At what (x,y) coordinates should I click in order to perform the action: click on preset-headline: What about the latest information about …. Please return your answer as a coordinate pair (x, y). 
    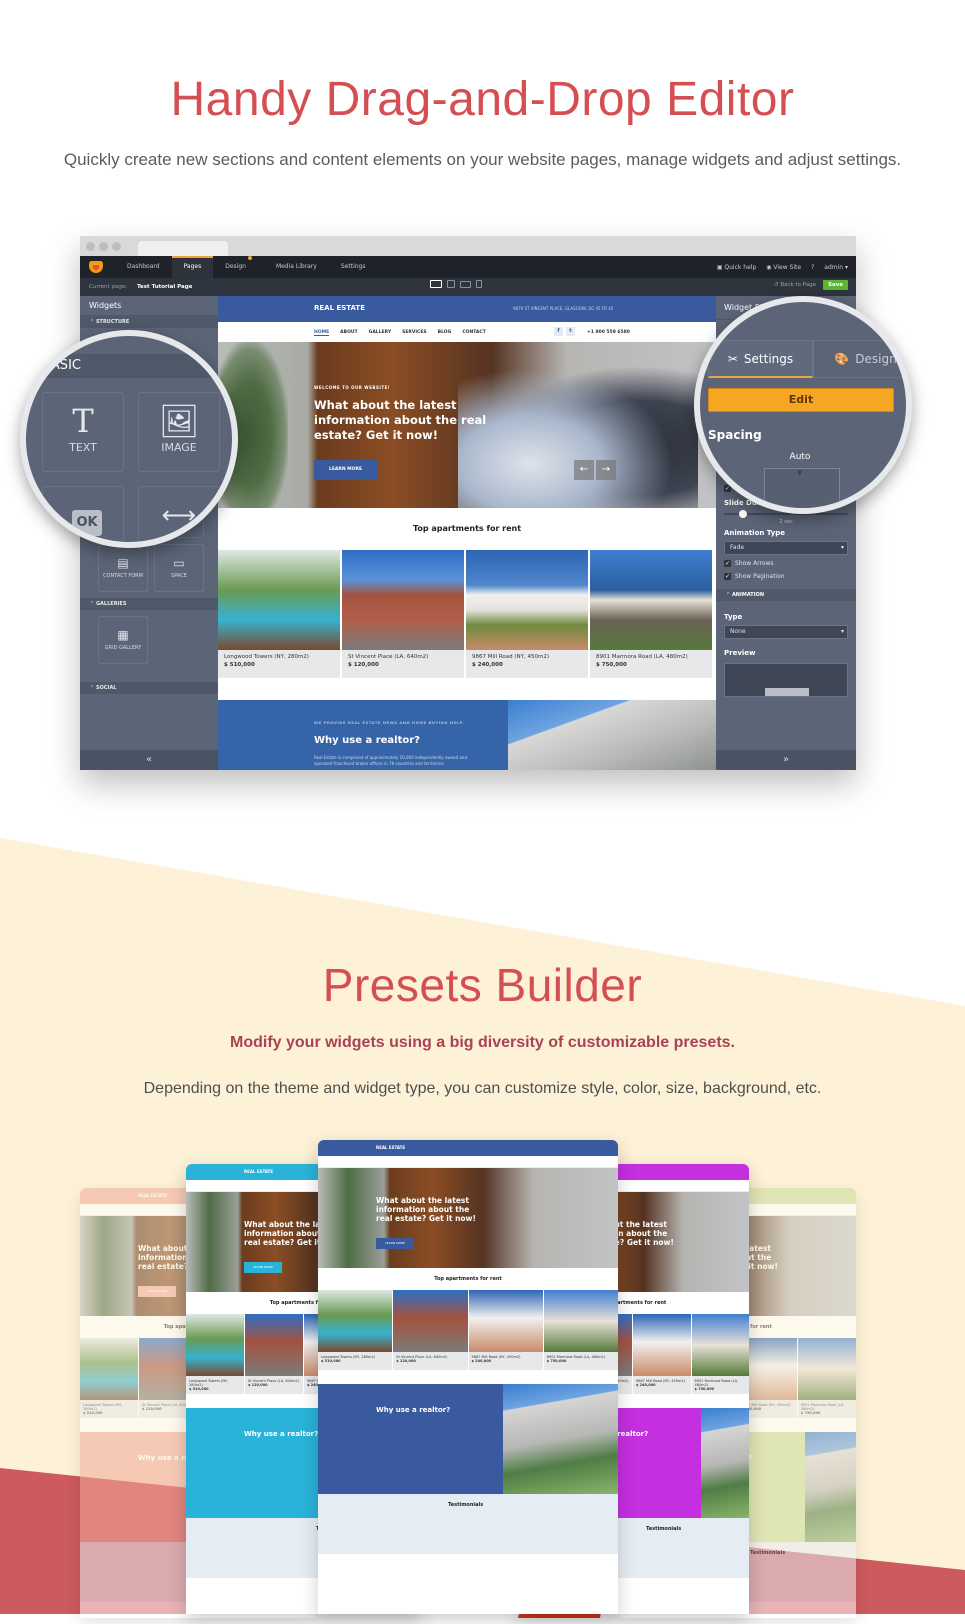
    Looking at the image, I should click on (426, 1209).